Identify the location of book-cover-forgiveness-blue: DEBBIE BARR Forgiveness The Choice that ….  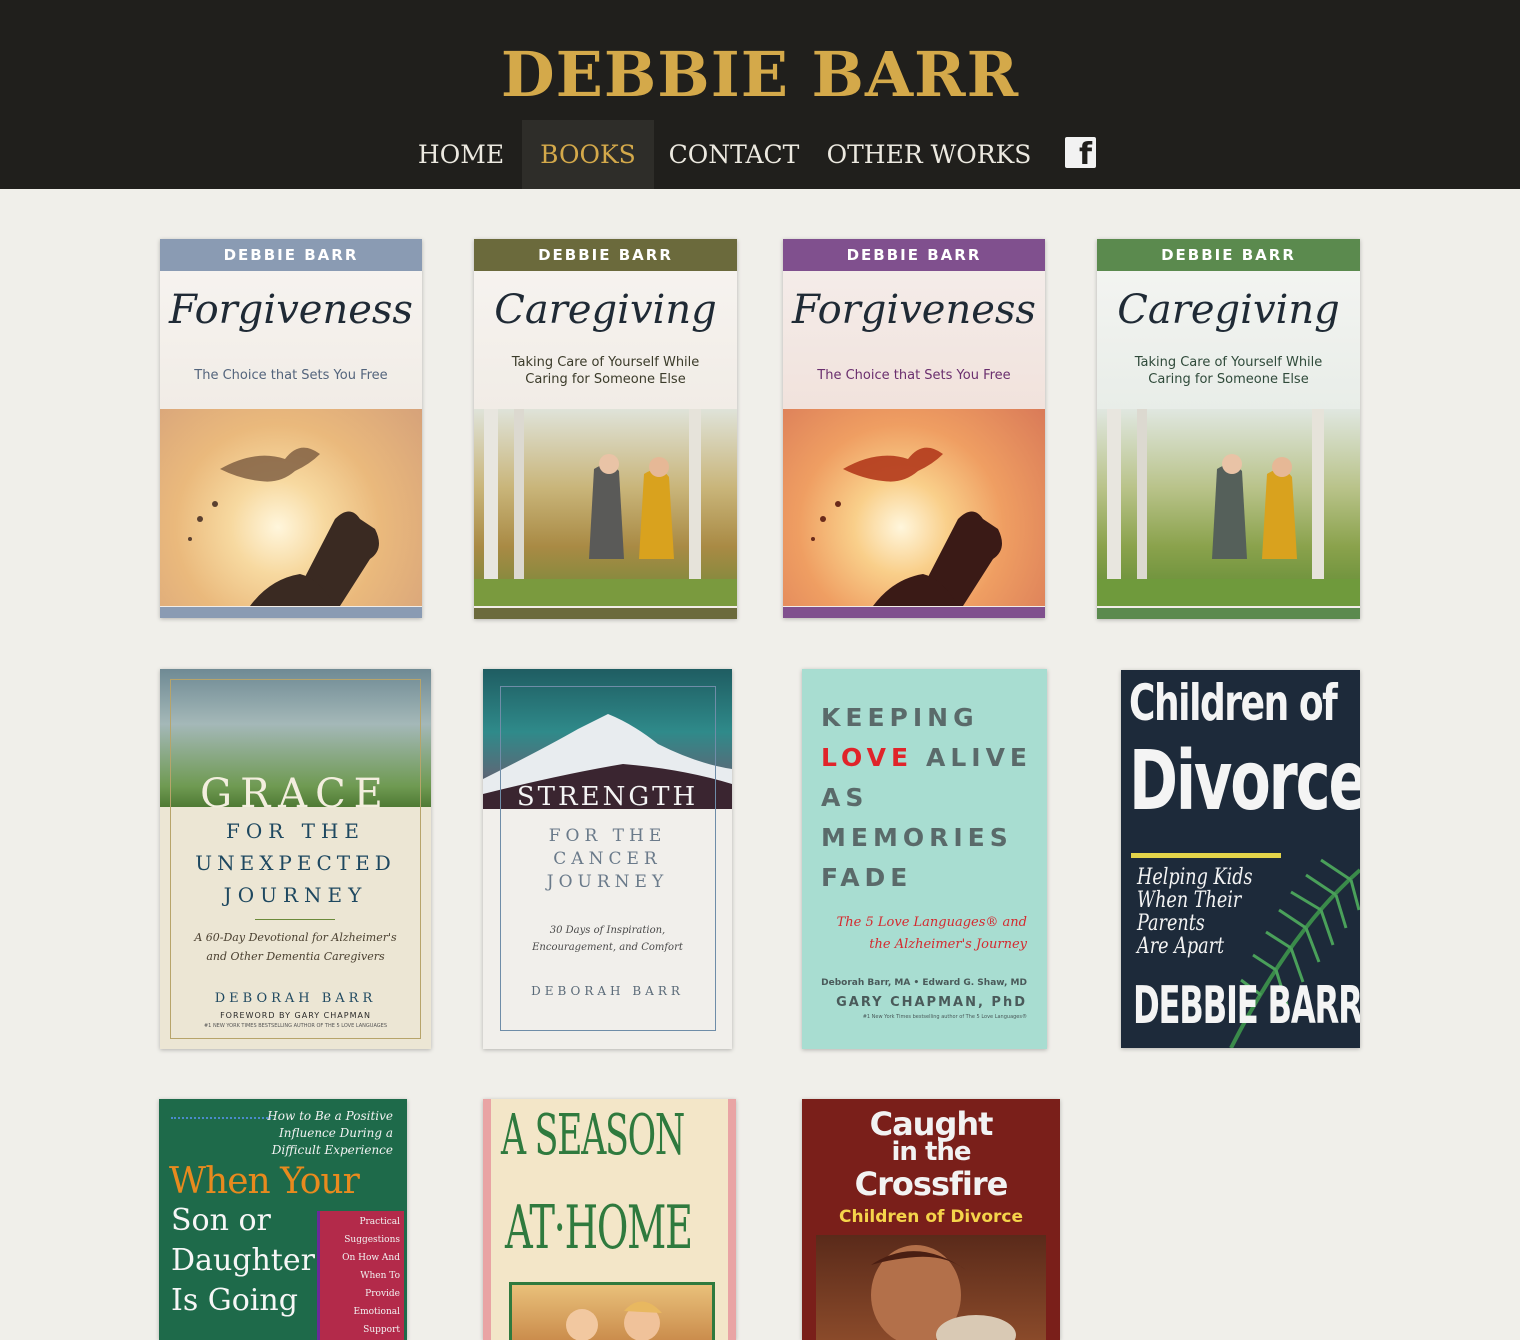
(291, 428).